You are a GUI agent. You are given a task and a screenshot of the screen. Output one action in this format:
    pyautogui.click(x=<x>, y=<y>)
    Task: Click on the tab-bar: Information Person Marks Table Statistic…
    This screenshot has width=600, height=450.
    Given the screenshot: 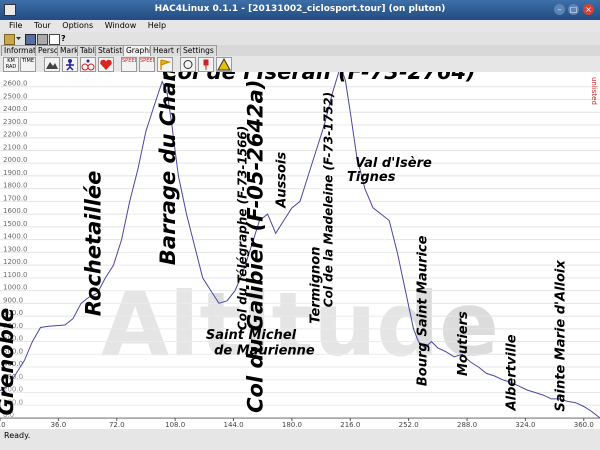 What is the action you would take?
    pyautogui.click(x=300, y=50)
    